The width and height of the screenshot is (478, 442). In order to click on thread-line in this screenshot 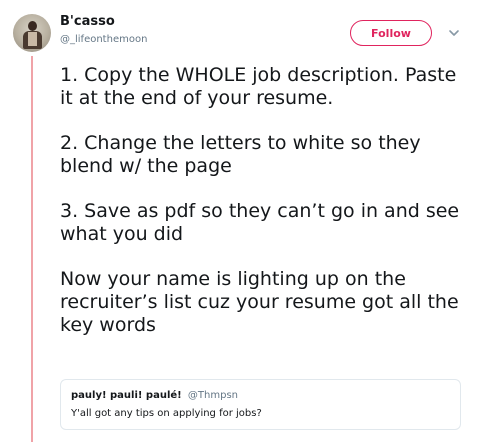, I will do `click(32, 249)`.